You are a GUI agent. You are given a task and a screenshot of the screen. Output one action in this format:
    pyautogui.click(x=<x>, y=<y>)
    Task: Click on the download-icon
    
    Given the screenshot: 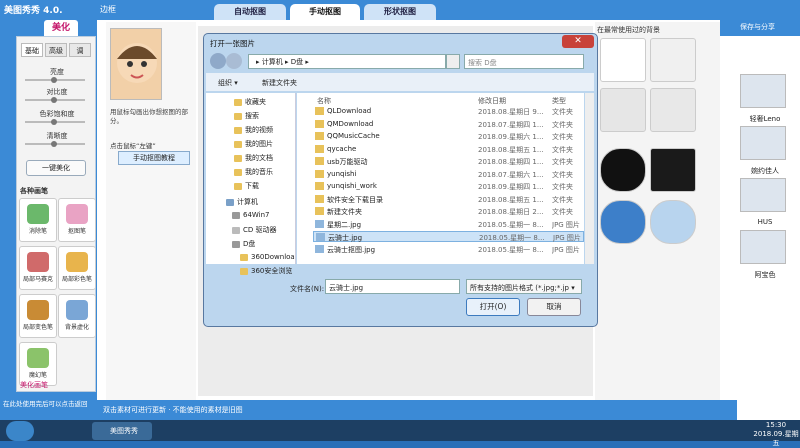 What is the action you would take?
    pyautogui.click(x=238, y=186)
    